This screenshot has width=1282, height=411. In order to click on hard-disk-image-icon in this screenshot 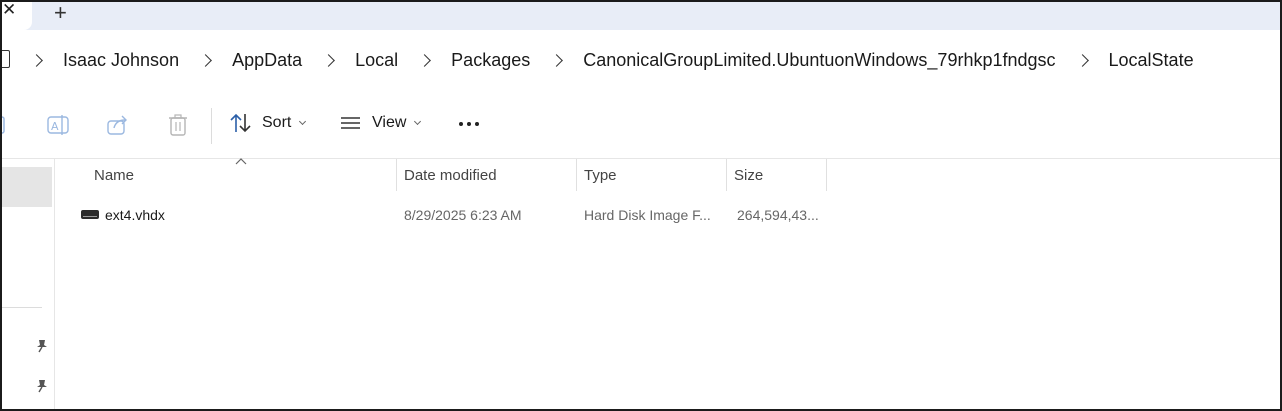, I will do `click(90, 214)`.